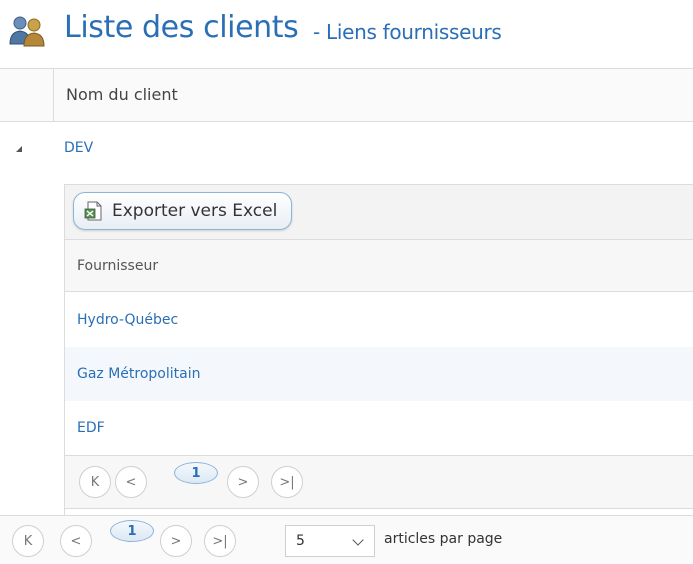  I want to click on page-header: Liste des clients - Liens fournisseurs, so click(346, 33).